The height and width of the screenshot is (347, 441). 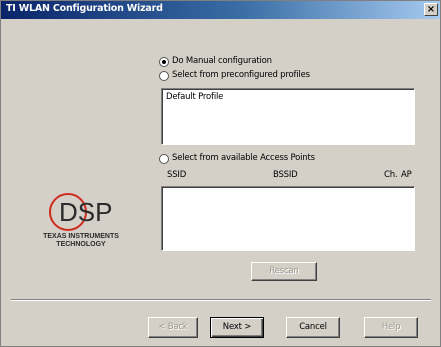 I want to click on access-points-radio, so click(x=164, y=159).